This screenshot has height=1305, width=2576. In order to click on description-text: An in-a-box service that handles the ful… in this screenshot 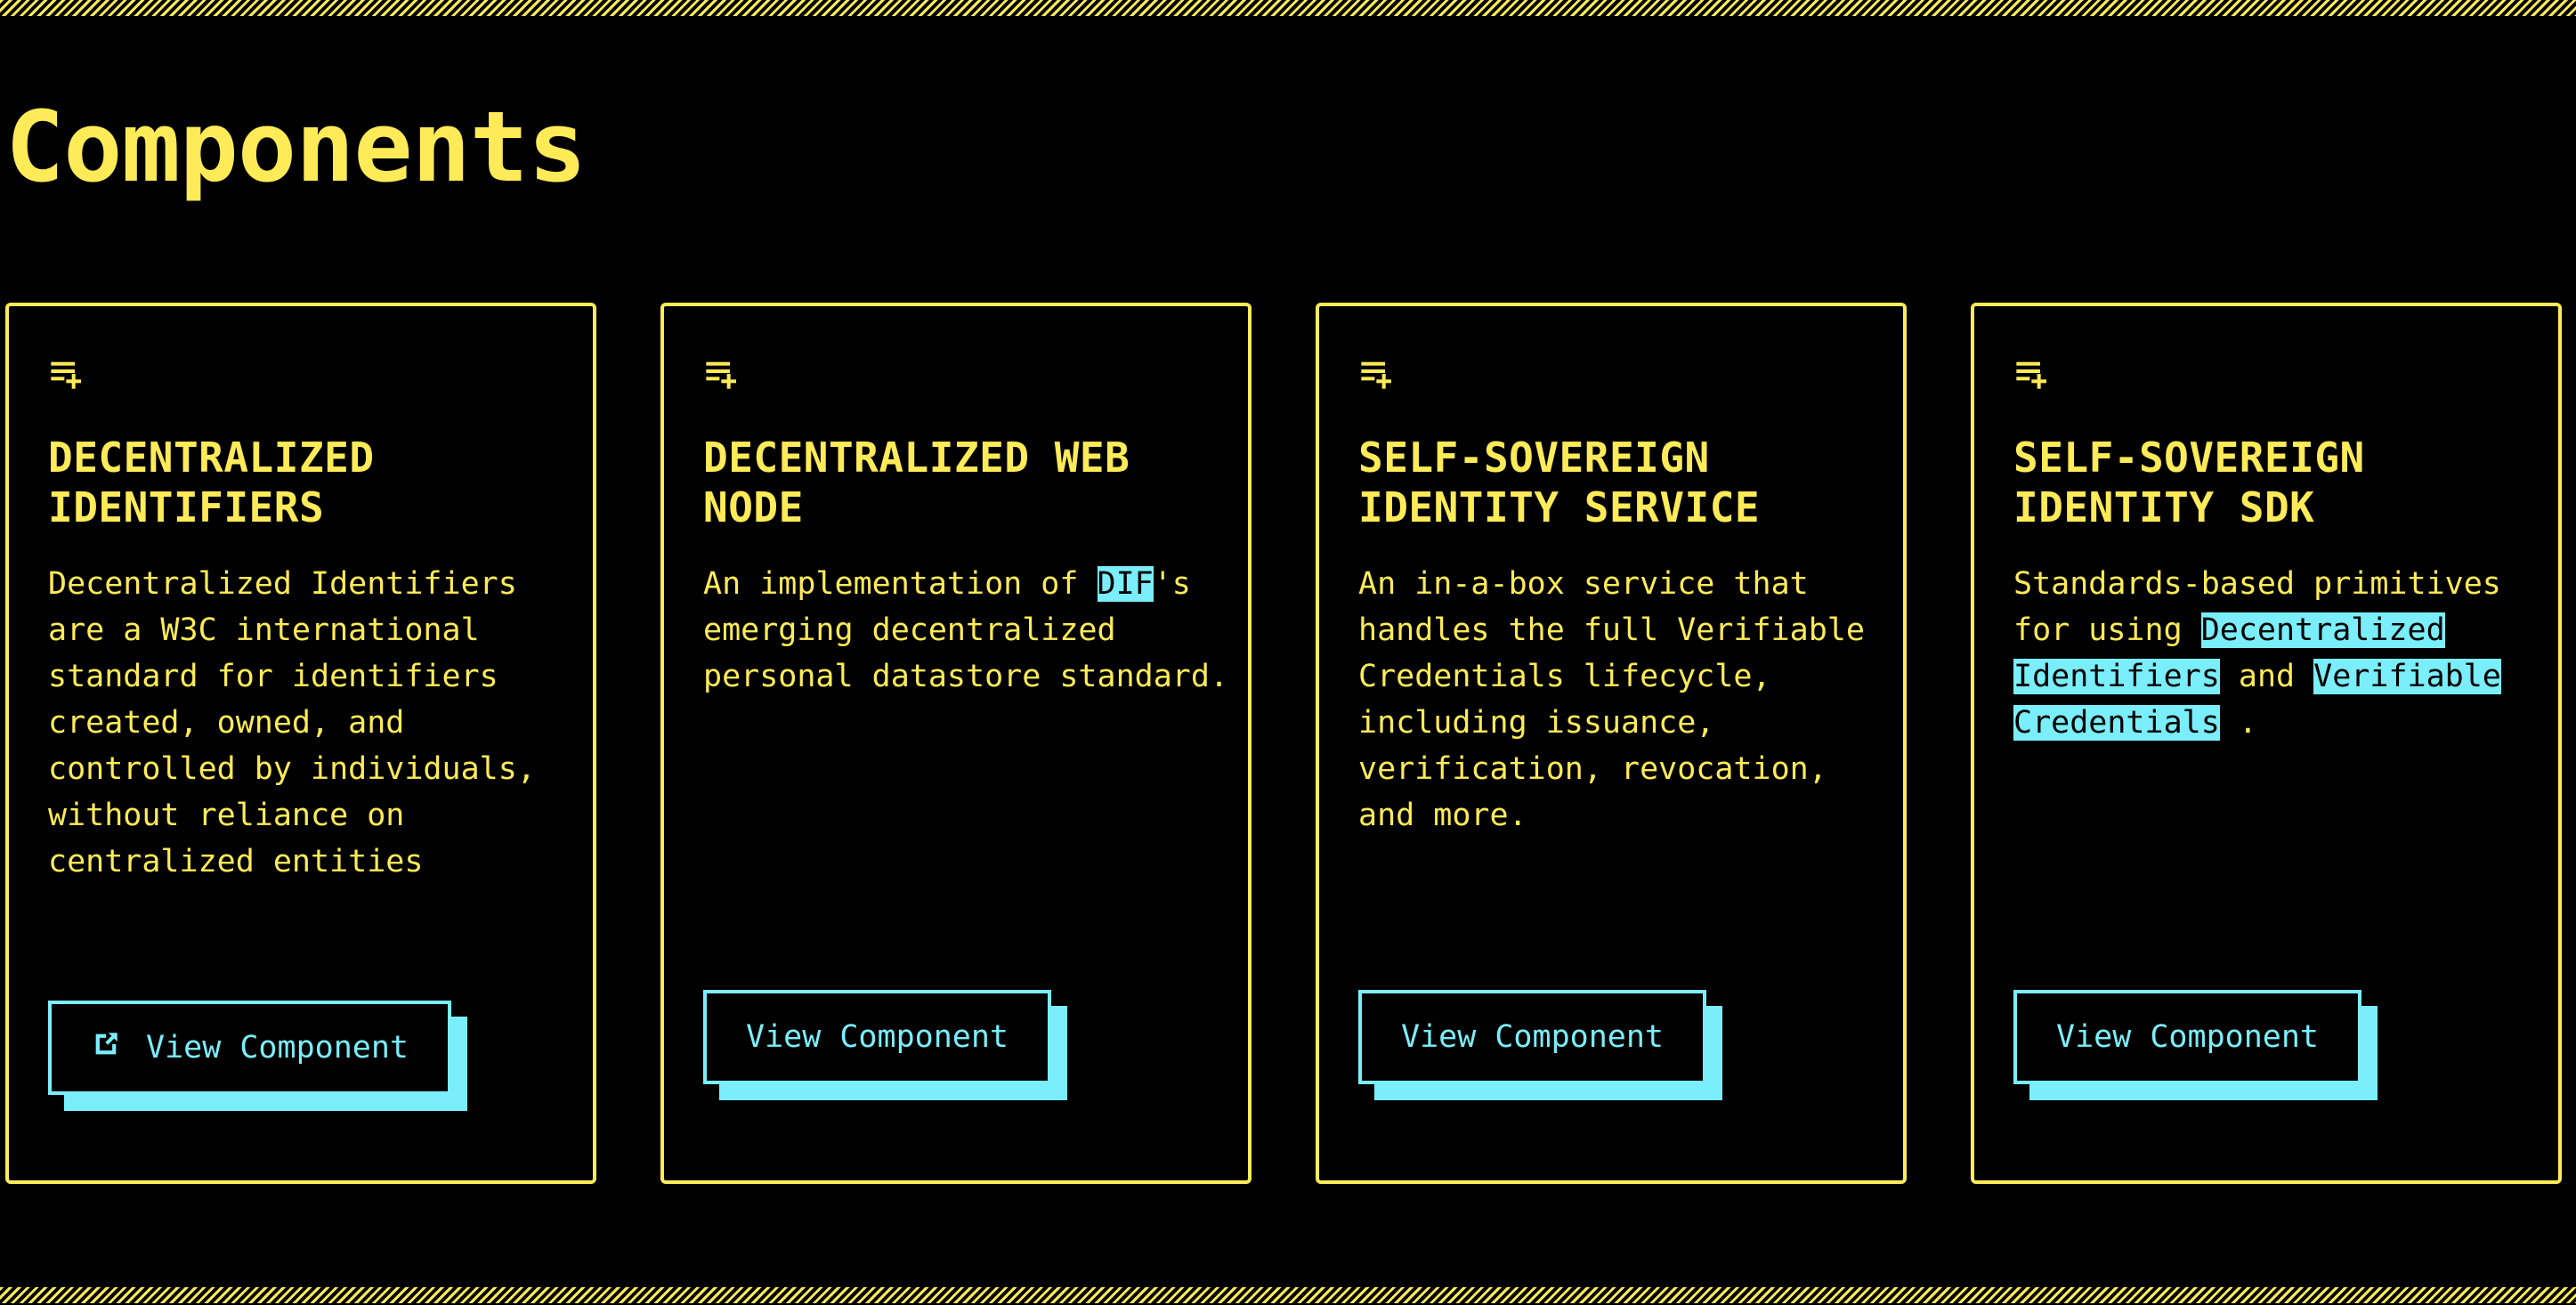, I will do `click(1612, 699)`.